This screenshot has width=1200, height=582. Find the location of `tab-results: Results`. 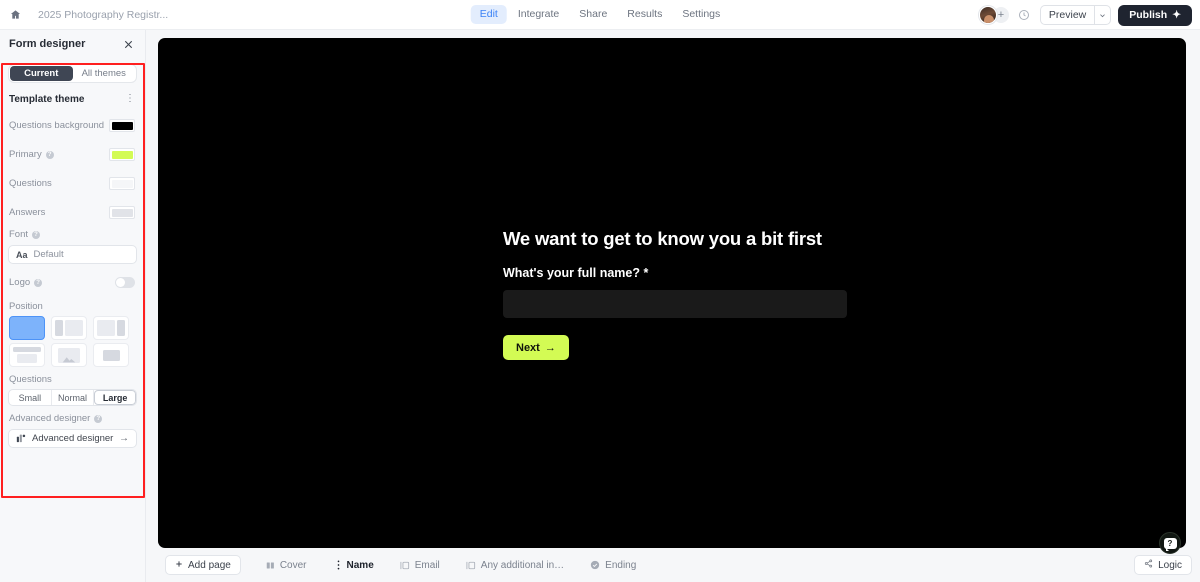

tab-results: Results is located at coordinates (644, 15).